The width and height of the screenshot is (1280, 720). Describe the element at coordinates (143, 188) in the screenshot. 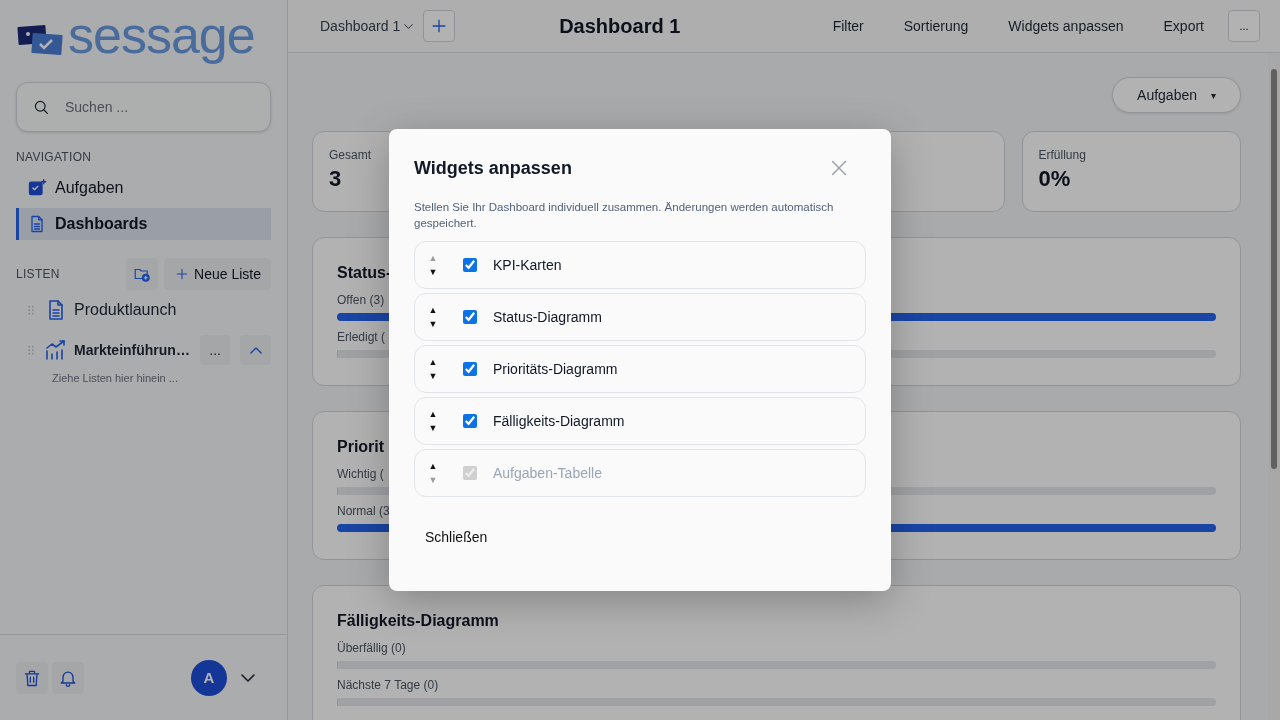

I see `nav-item: Aufgaben` at that location.